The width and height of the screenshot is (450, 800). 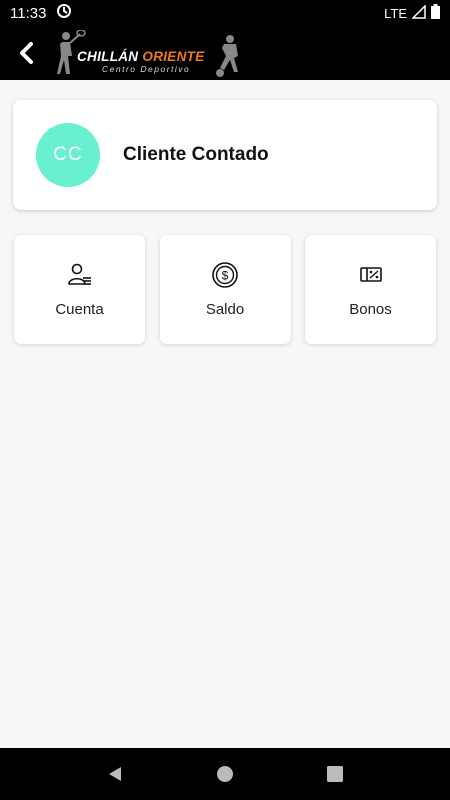 I want to click on status-bar: 11:33 LTE, so click(x=225, y=13).